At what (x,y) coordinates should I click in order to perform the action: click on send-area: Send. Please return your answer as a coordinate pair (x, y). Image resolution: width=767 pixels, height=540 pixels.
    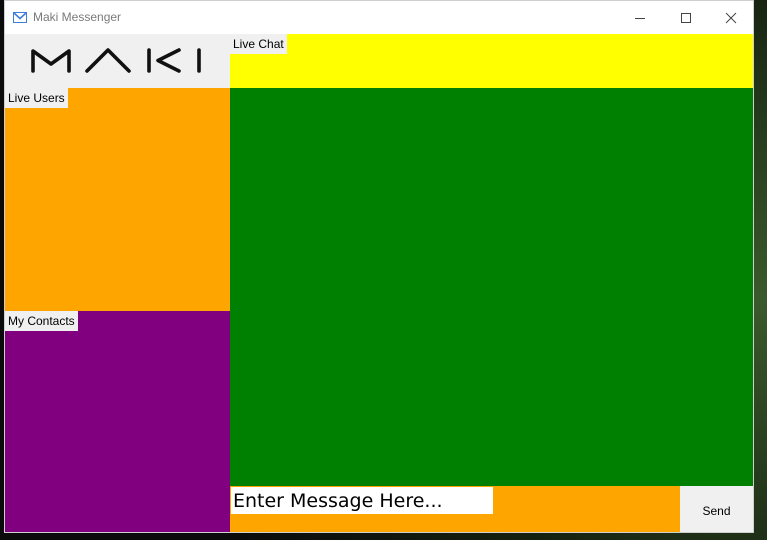
    Looking at the image, I should click on (716, 509).